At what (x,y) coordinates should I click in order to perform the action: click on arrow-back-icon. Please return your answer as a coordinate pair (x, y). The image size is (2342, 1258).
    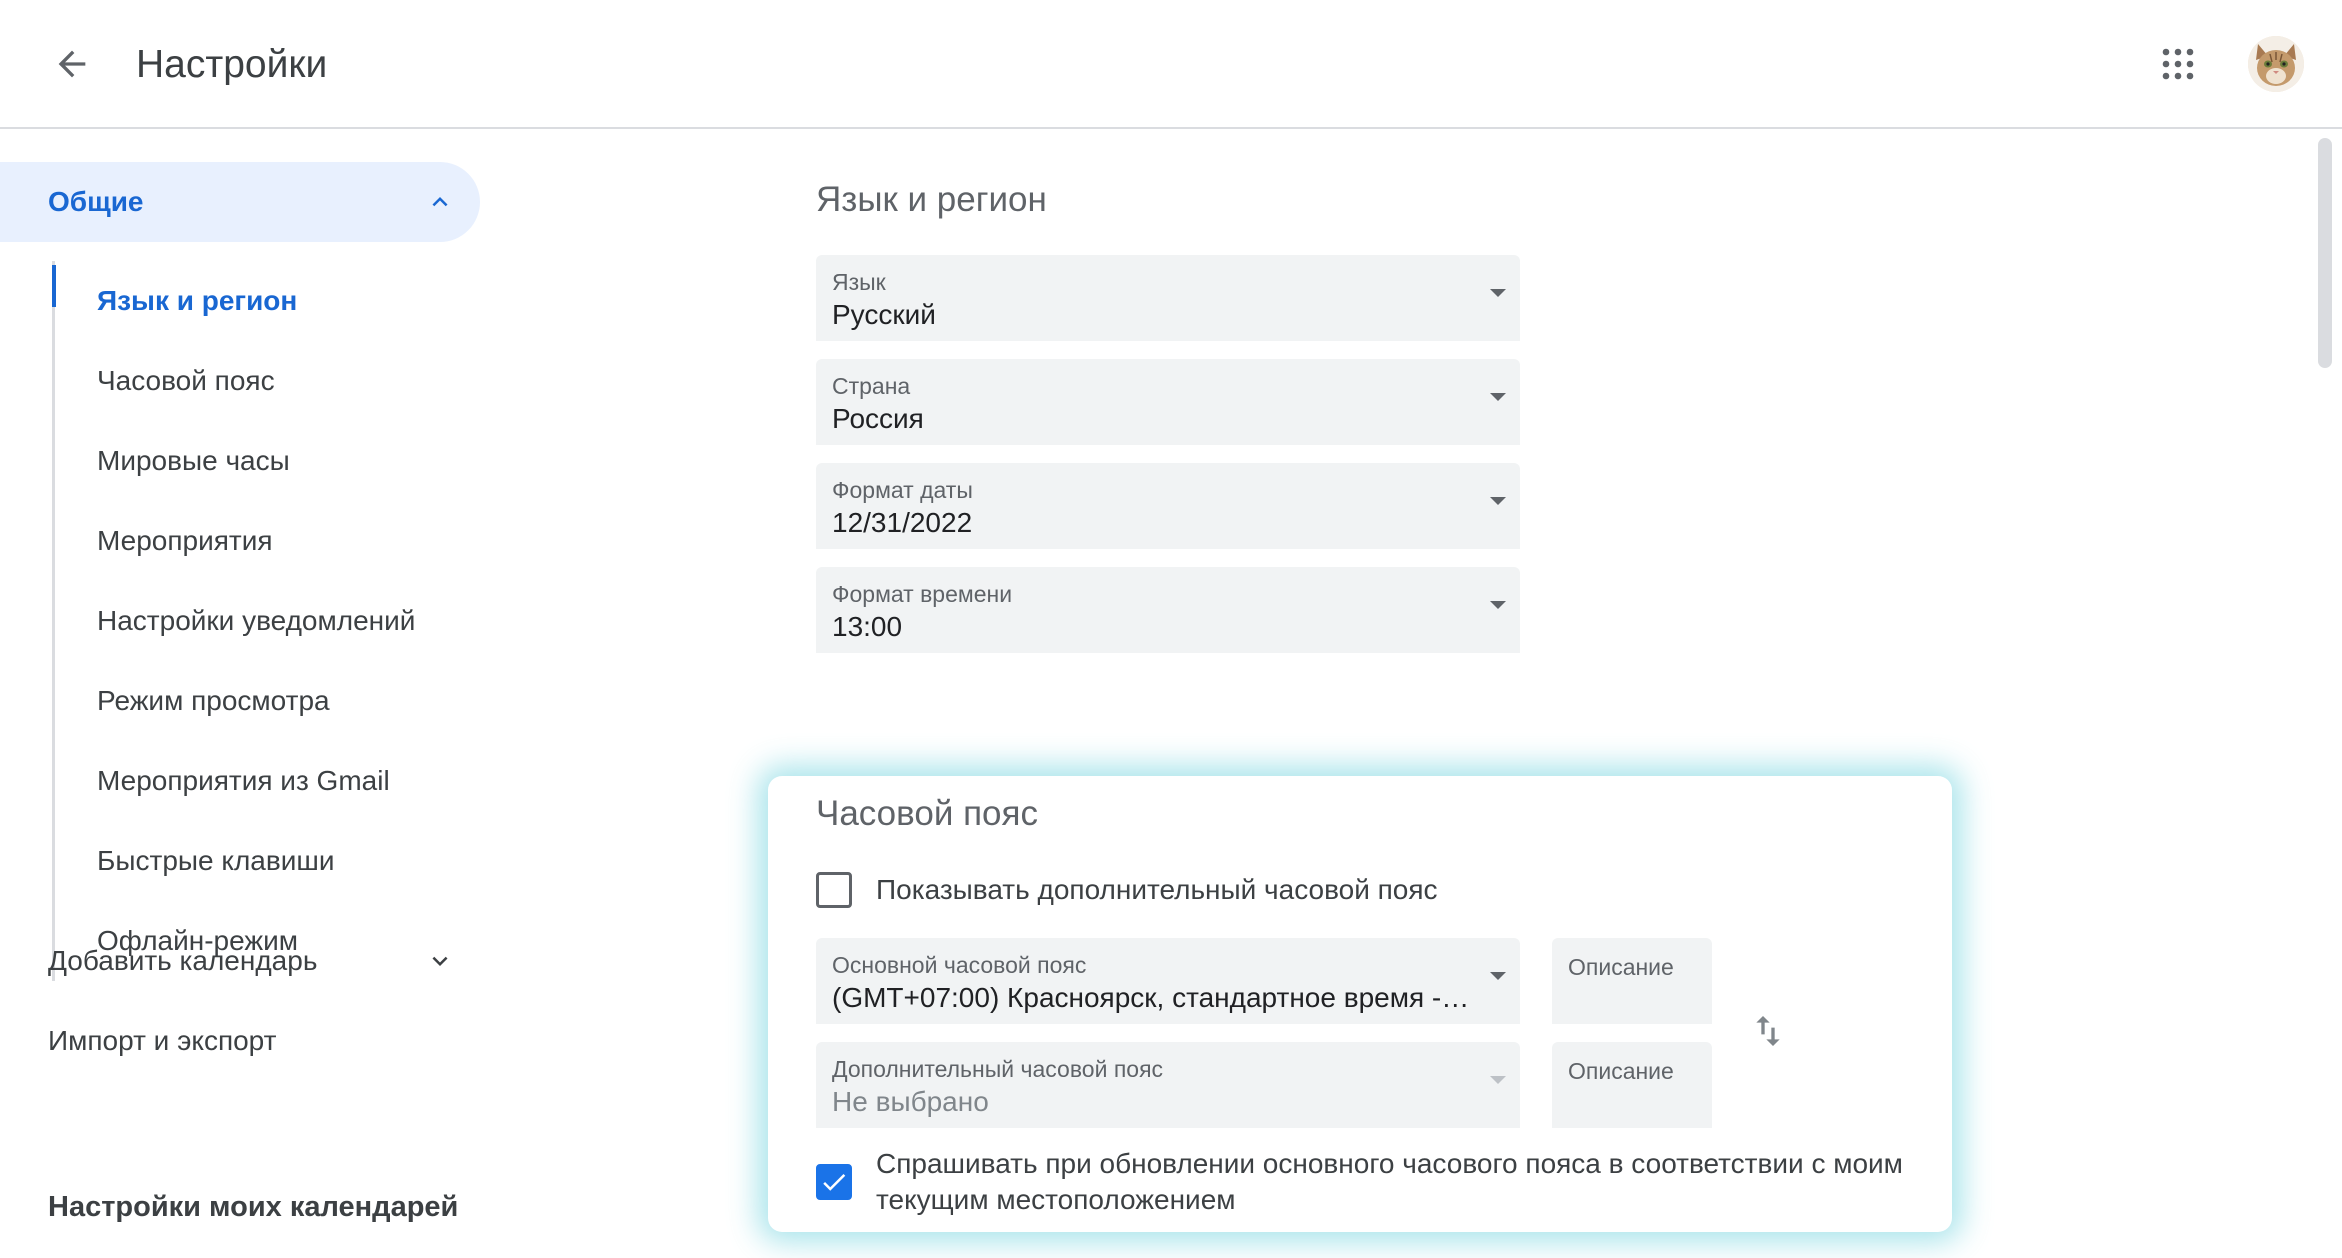
    Looking at the image, I should click on (72, 64).